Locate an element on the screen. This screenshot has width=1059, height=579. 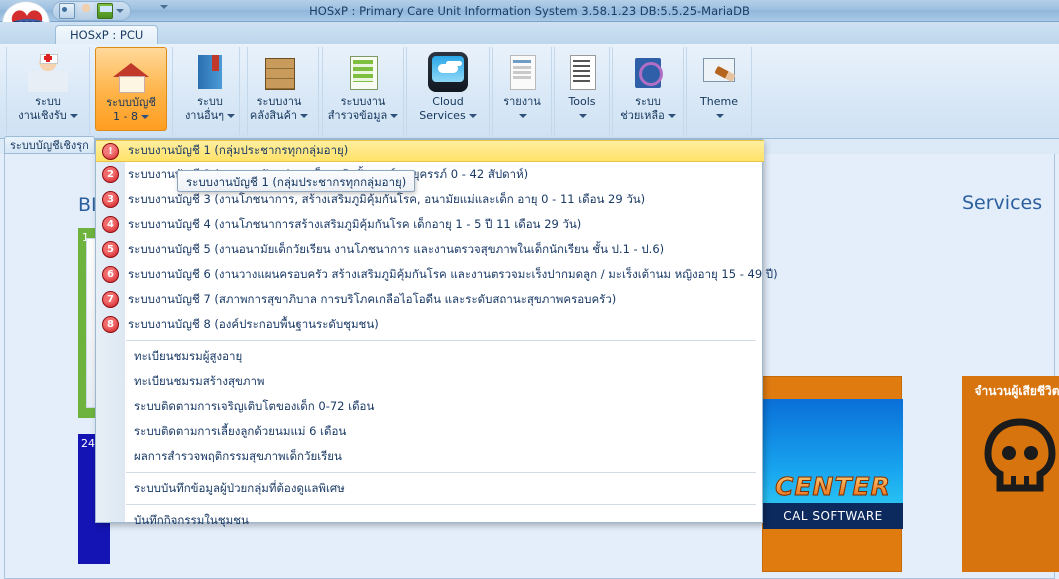
contact-card-icon is located at coordinates (67, 11).